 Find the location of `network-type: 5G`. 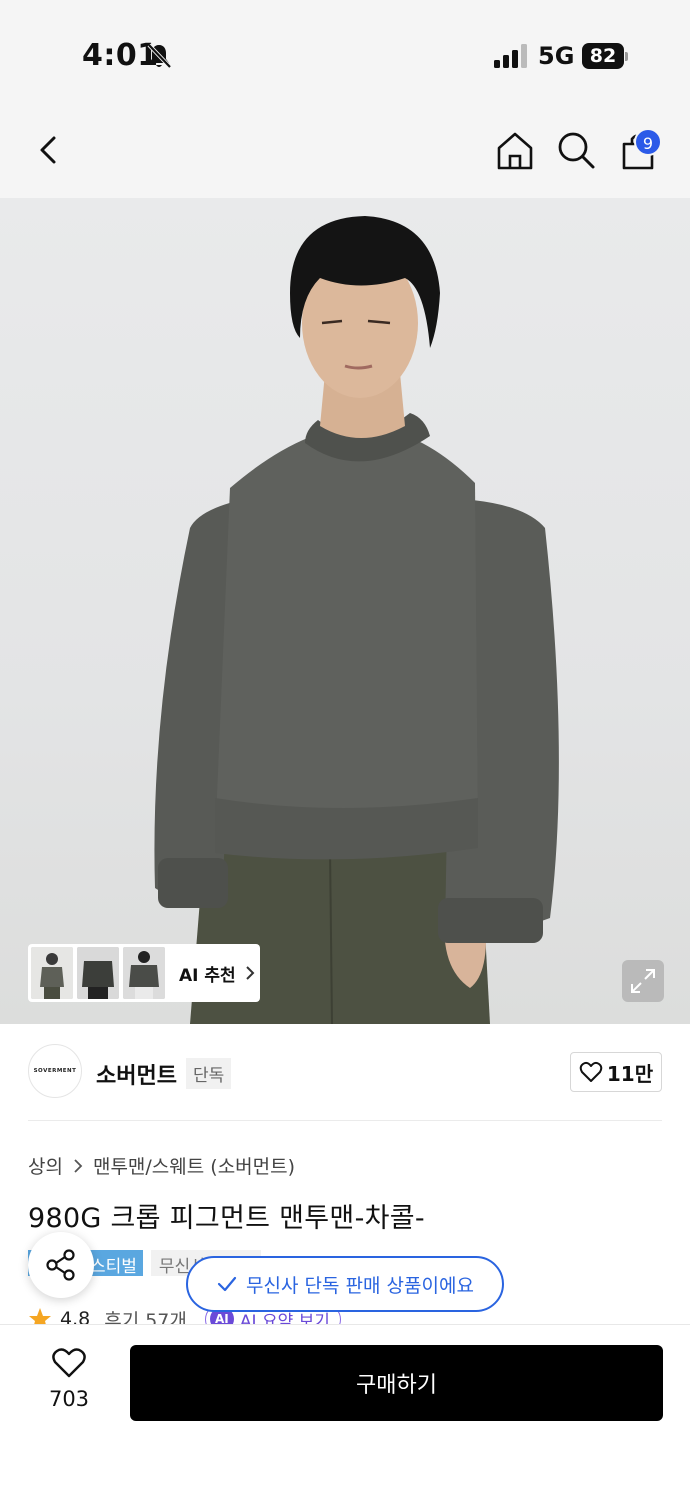

network-type: 5G is located at coordinates (556, 56).